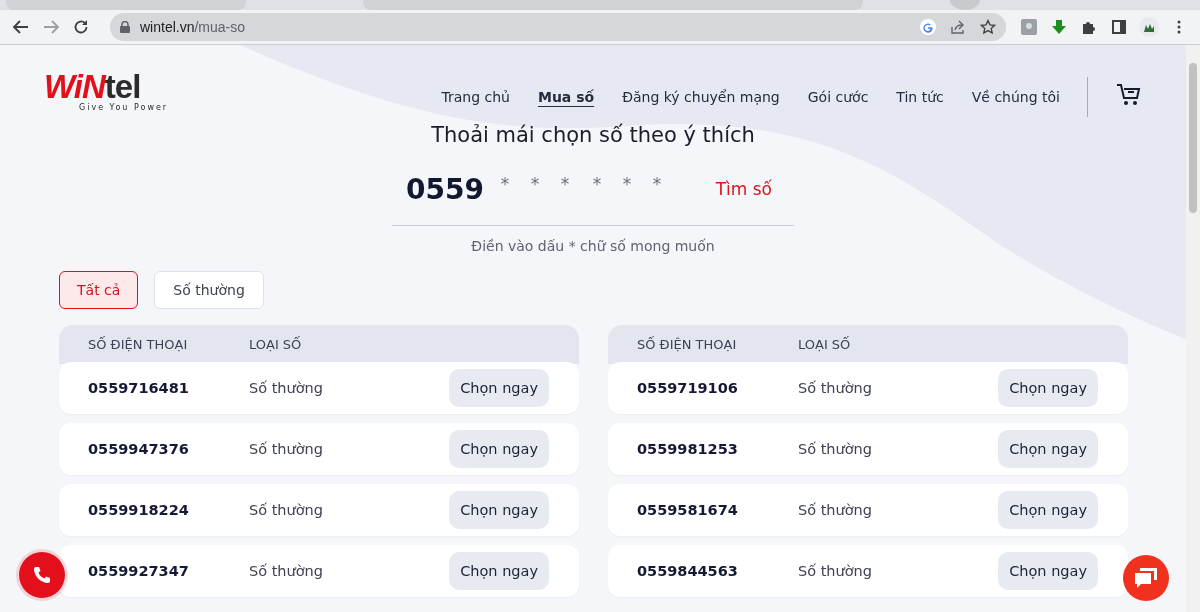  Describe the element at coordinates (920, 97) in the screenshot. I see `nav-link: Tin tức` at that location.